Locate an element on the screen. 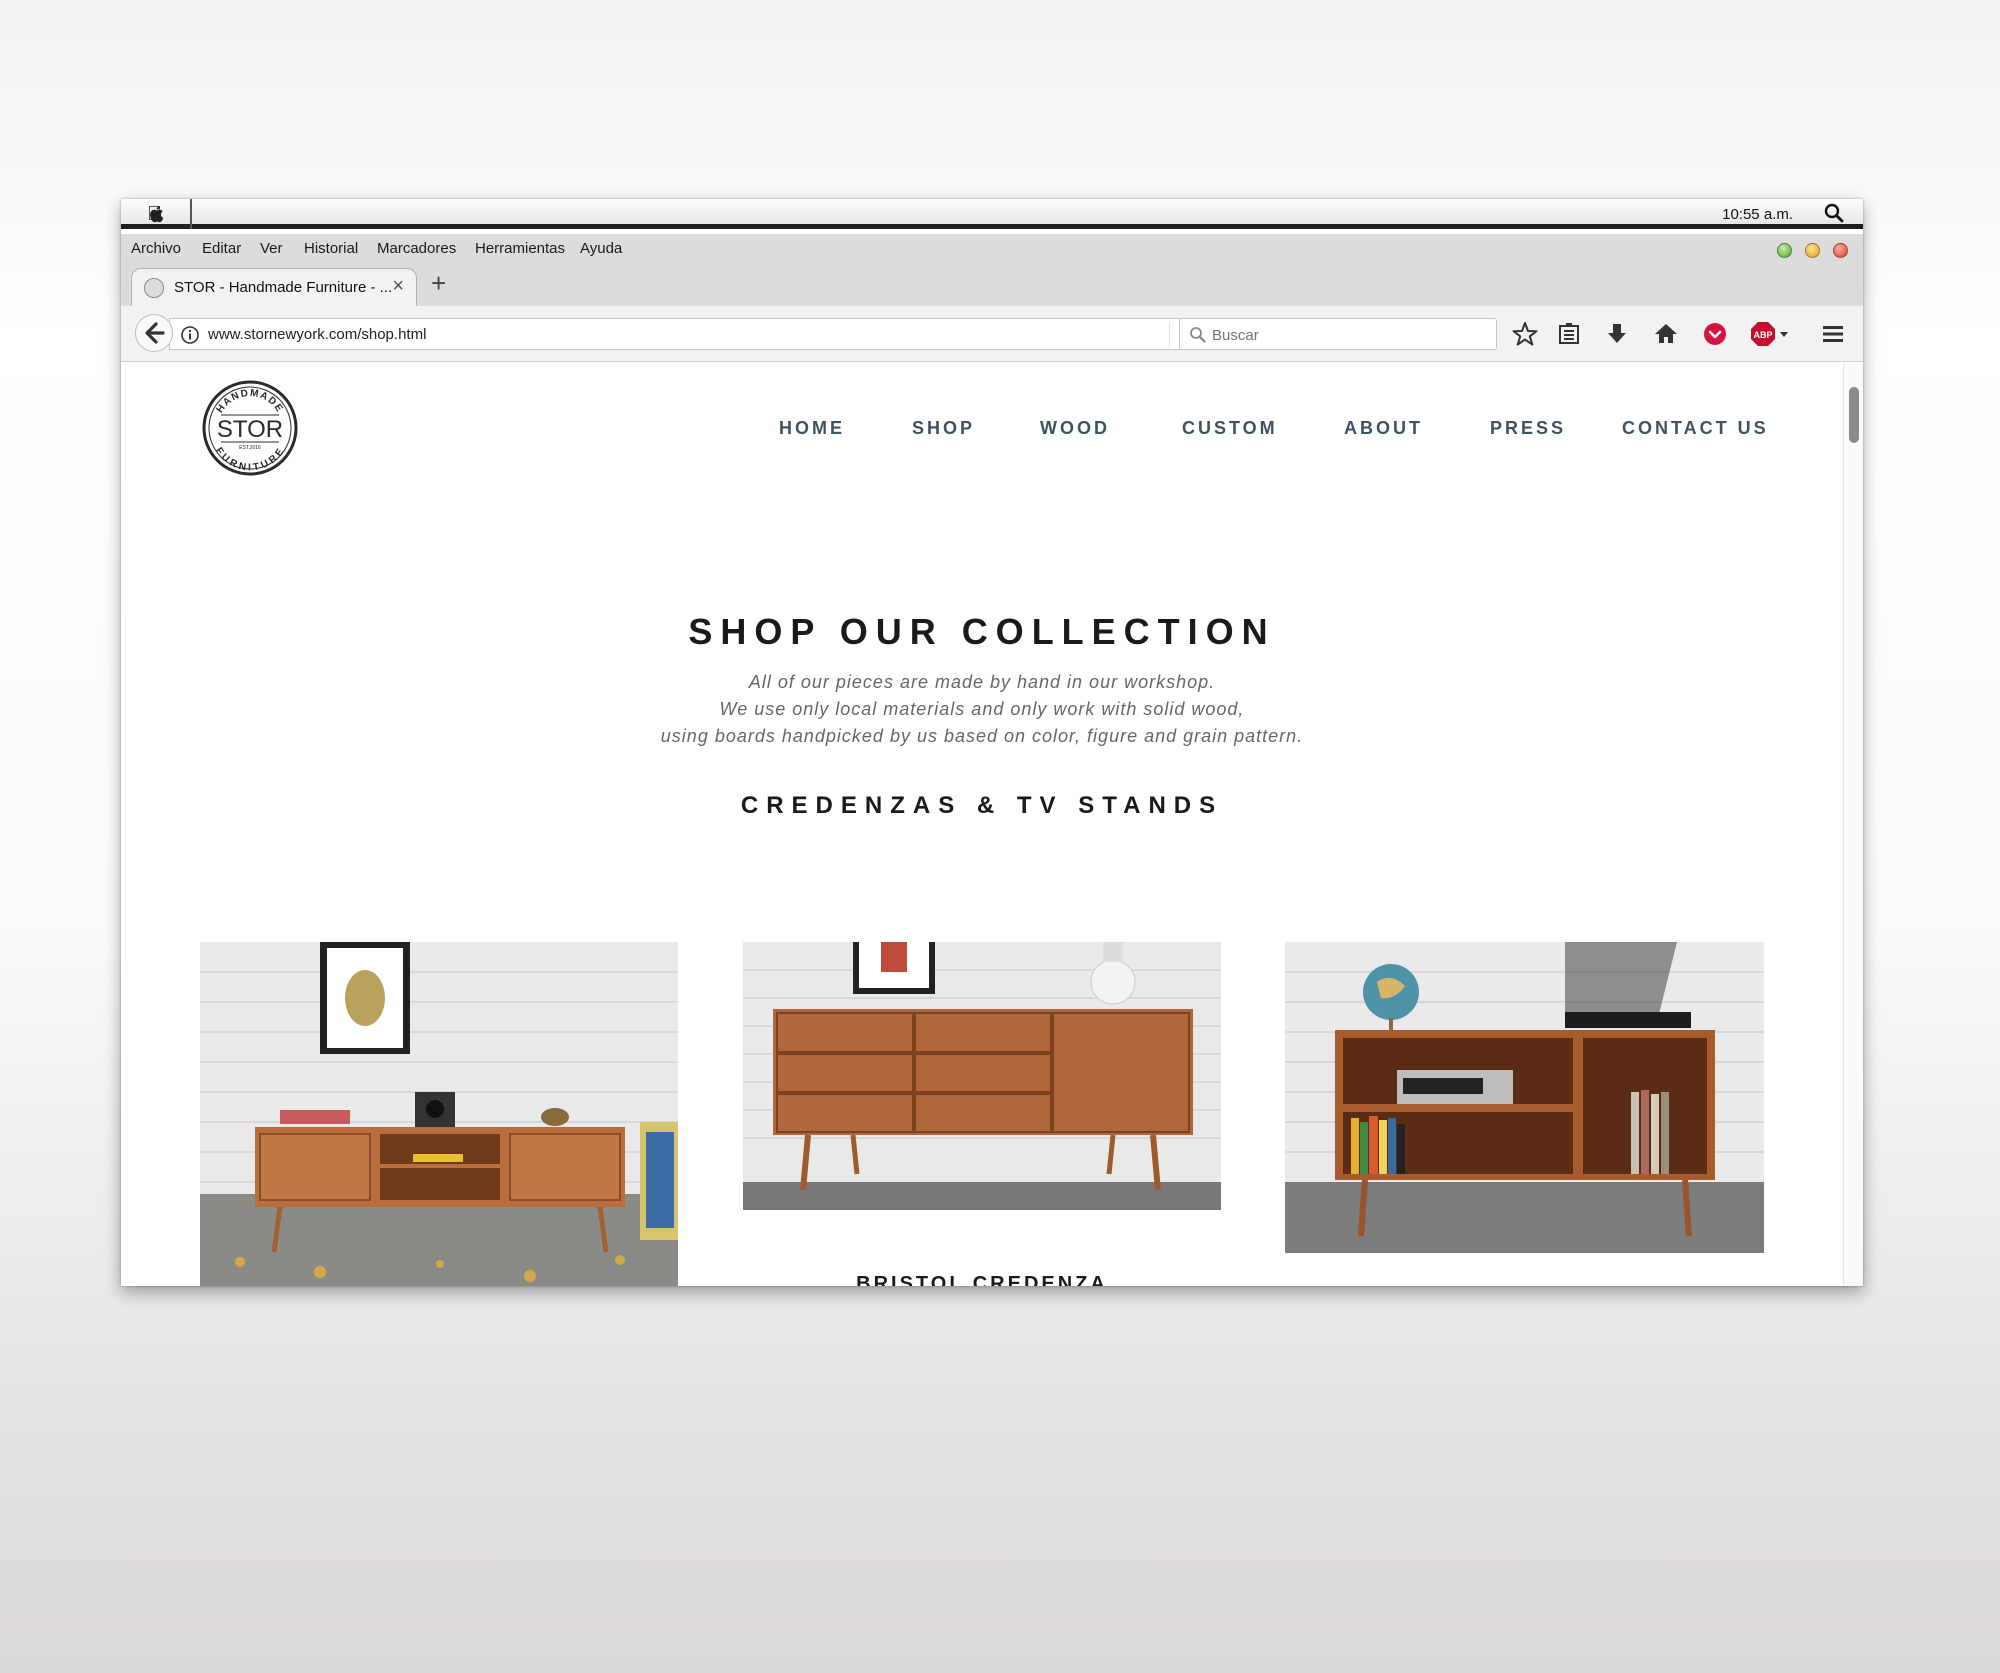 The height and width of the screenshot is (1673, 2000). search-icon is located at coordinates (1198, 335).